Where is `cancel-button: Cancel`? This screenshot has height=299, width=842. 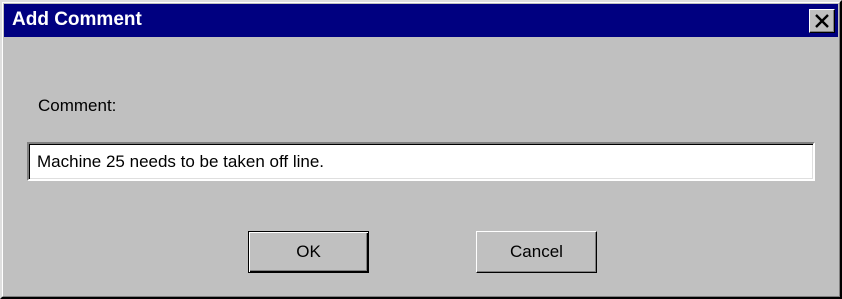 cancel-button: Cancel is located at coordinates (536, 252).